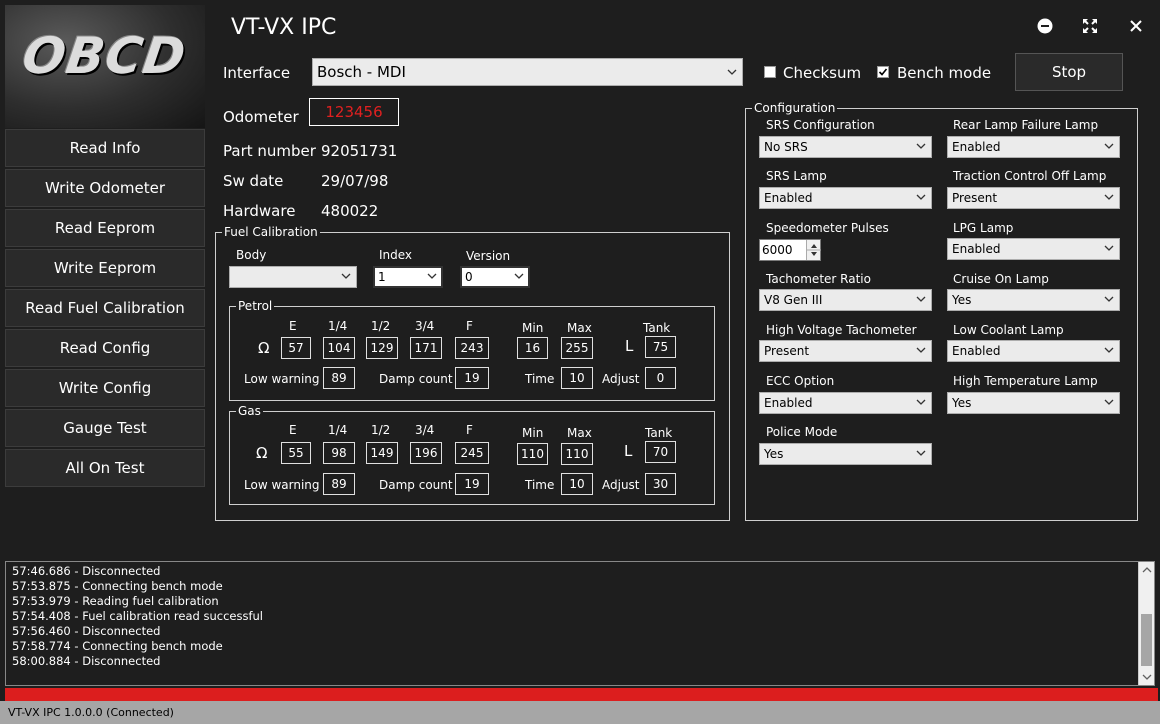 Image resolution: width=1160 pixels, height=724 pixels. What do you see at coordinates (408, 277) in the screenshot?
I see `index-select: 1` at bounding box center [408, 277].